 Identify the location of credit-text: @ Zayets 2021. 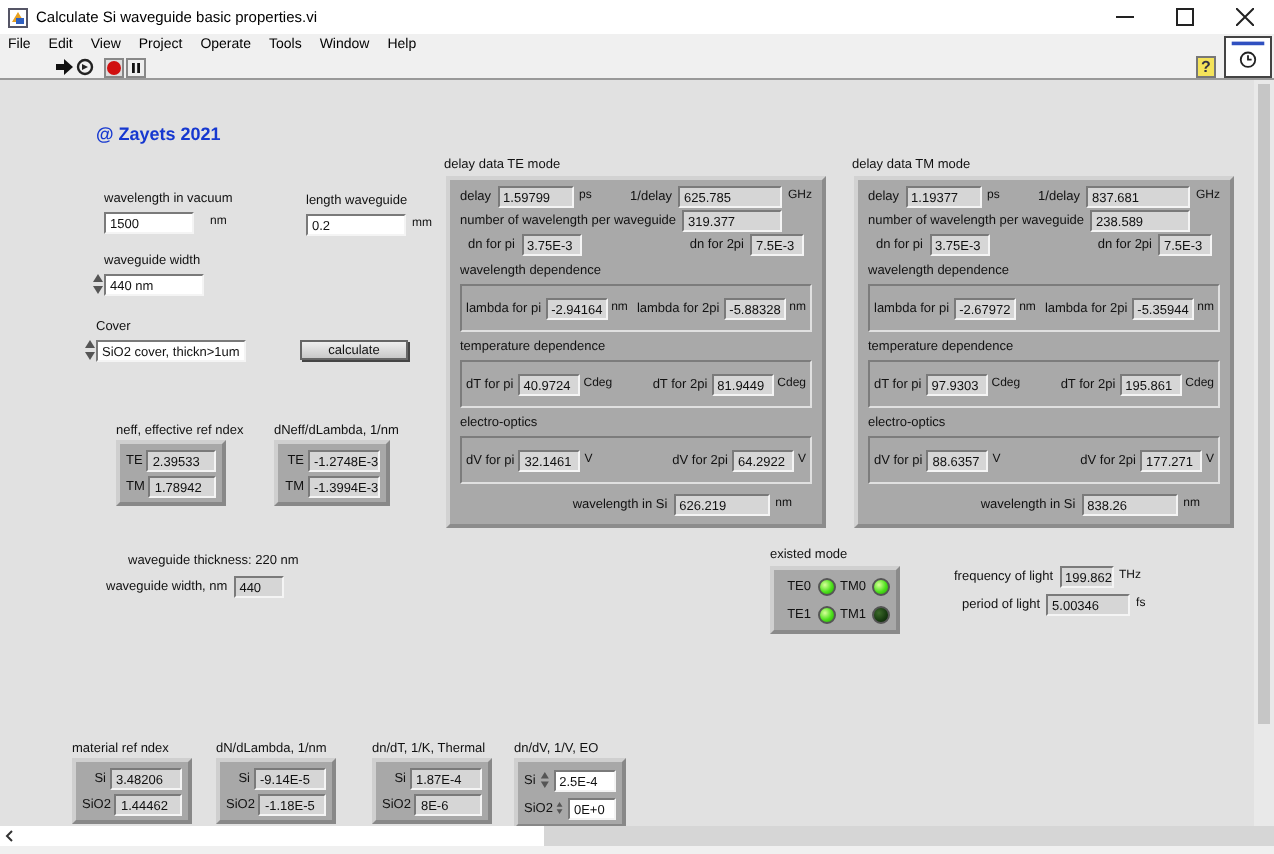
(158, 135).